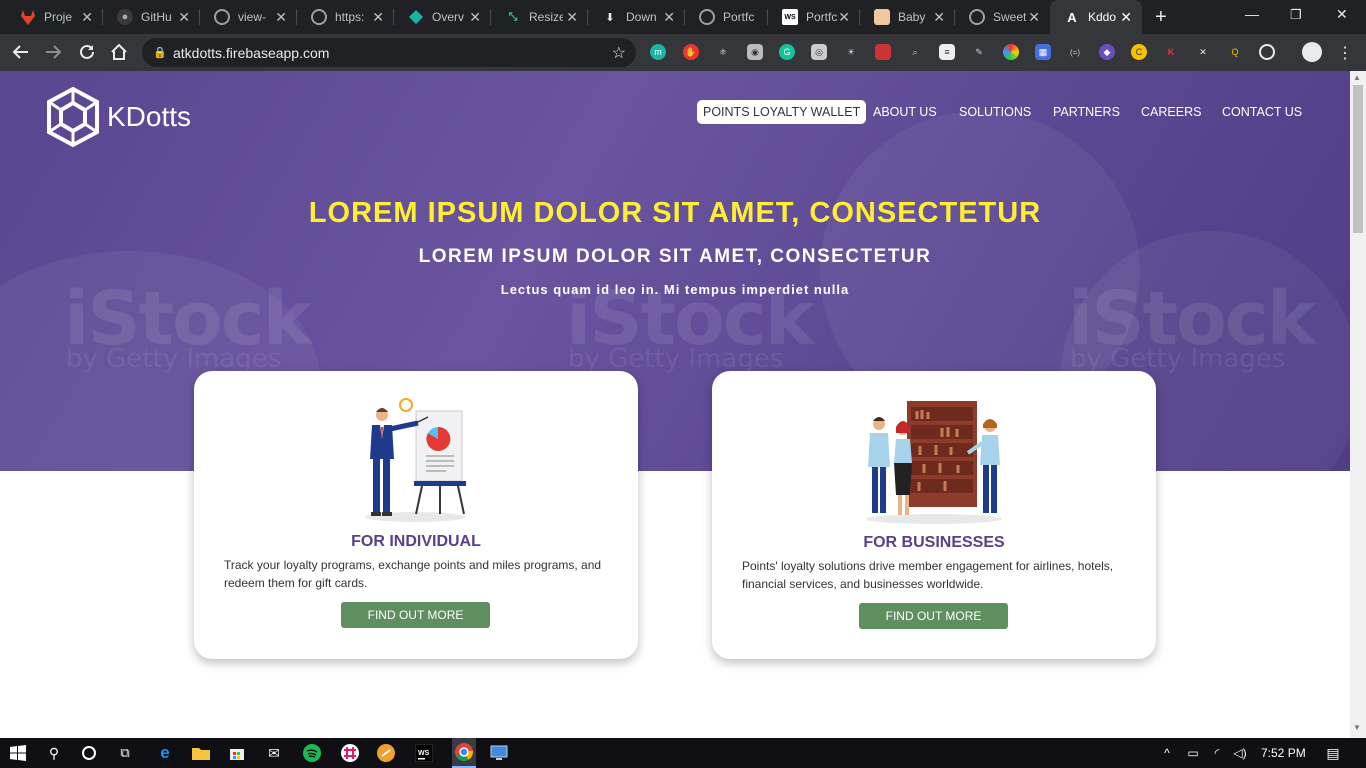 The height and width of the screenshot is (768, 1366). I want to click on logo: KDotts, so click(117, 117).